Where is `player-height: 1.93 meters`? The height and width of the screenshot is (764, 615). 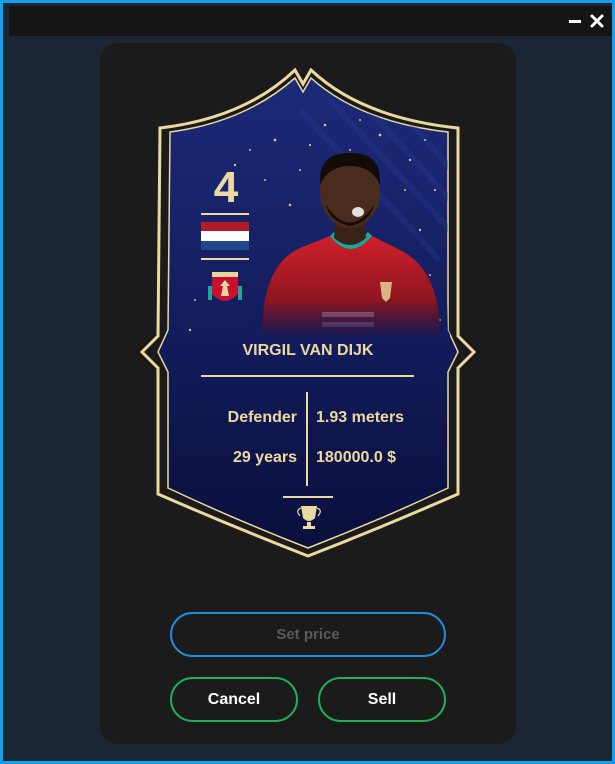
player-height: 1.93 meters is located at coordinates (360, 417).